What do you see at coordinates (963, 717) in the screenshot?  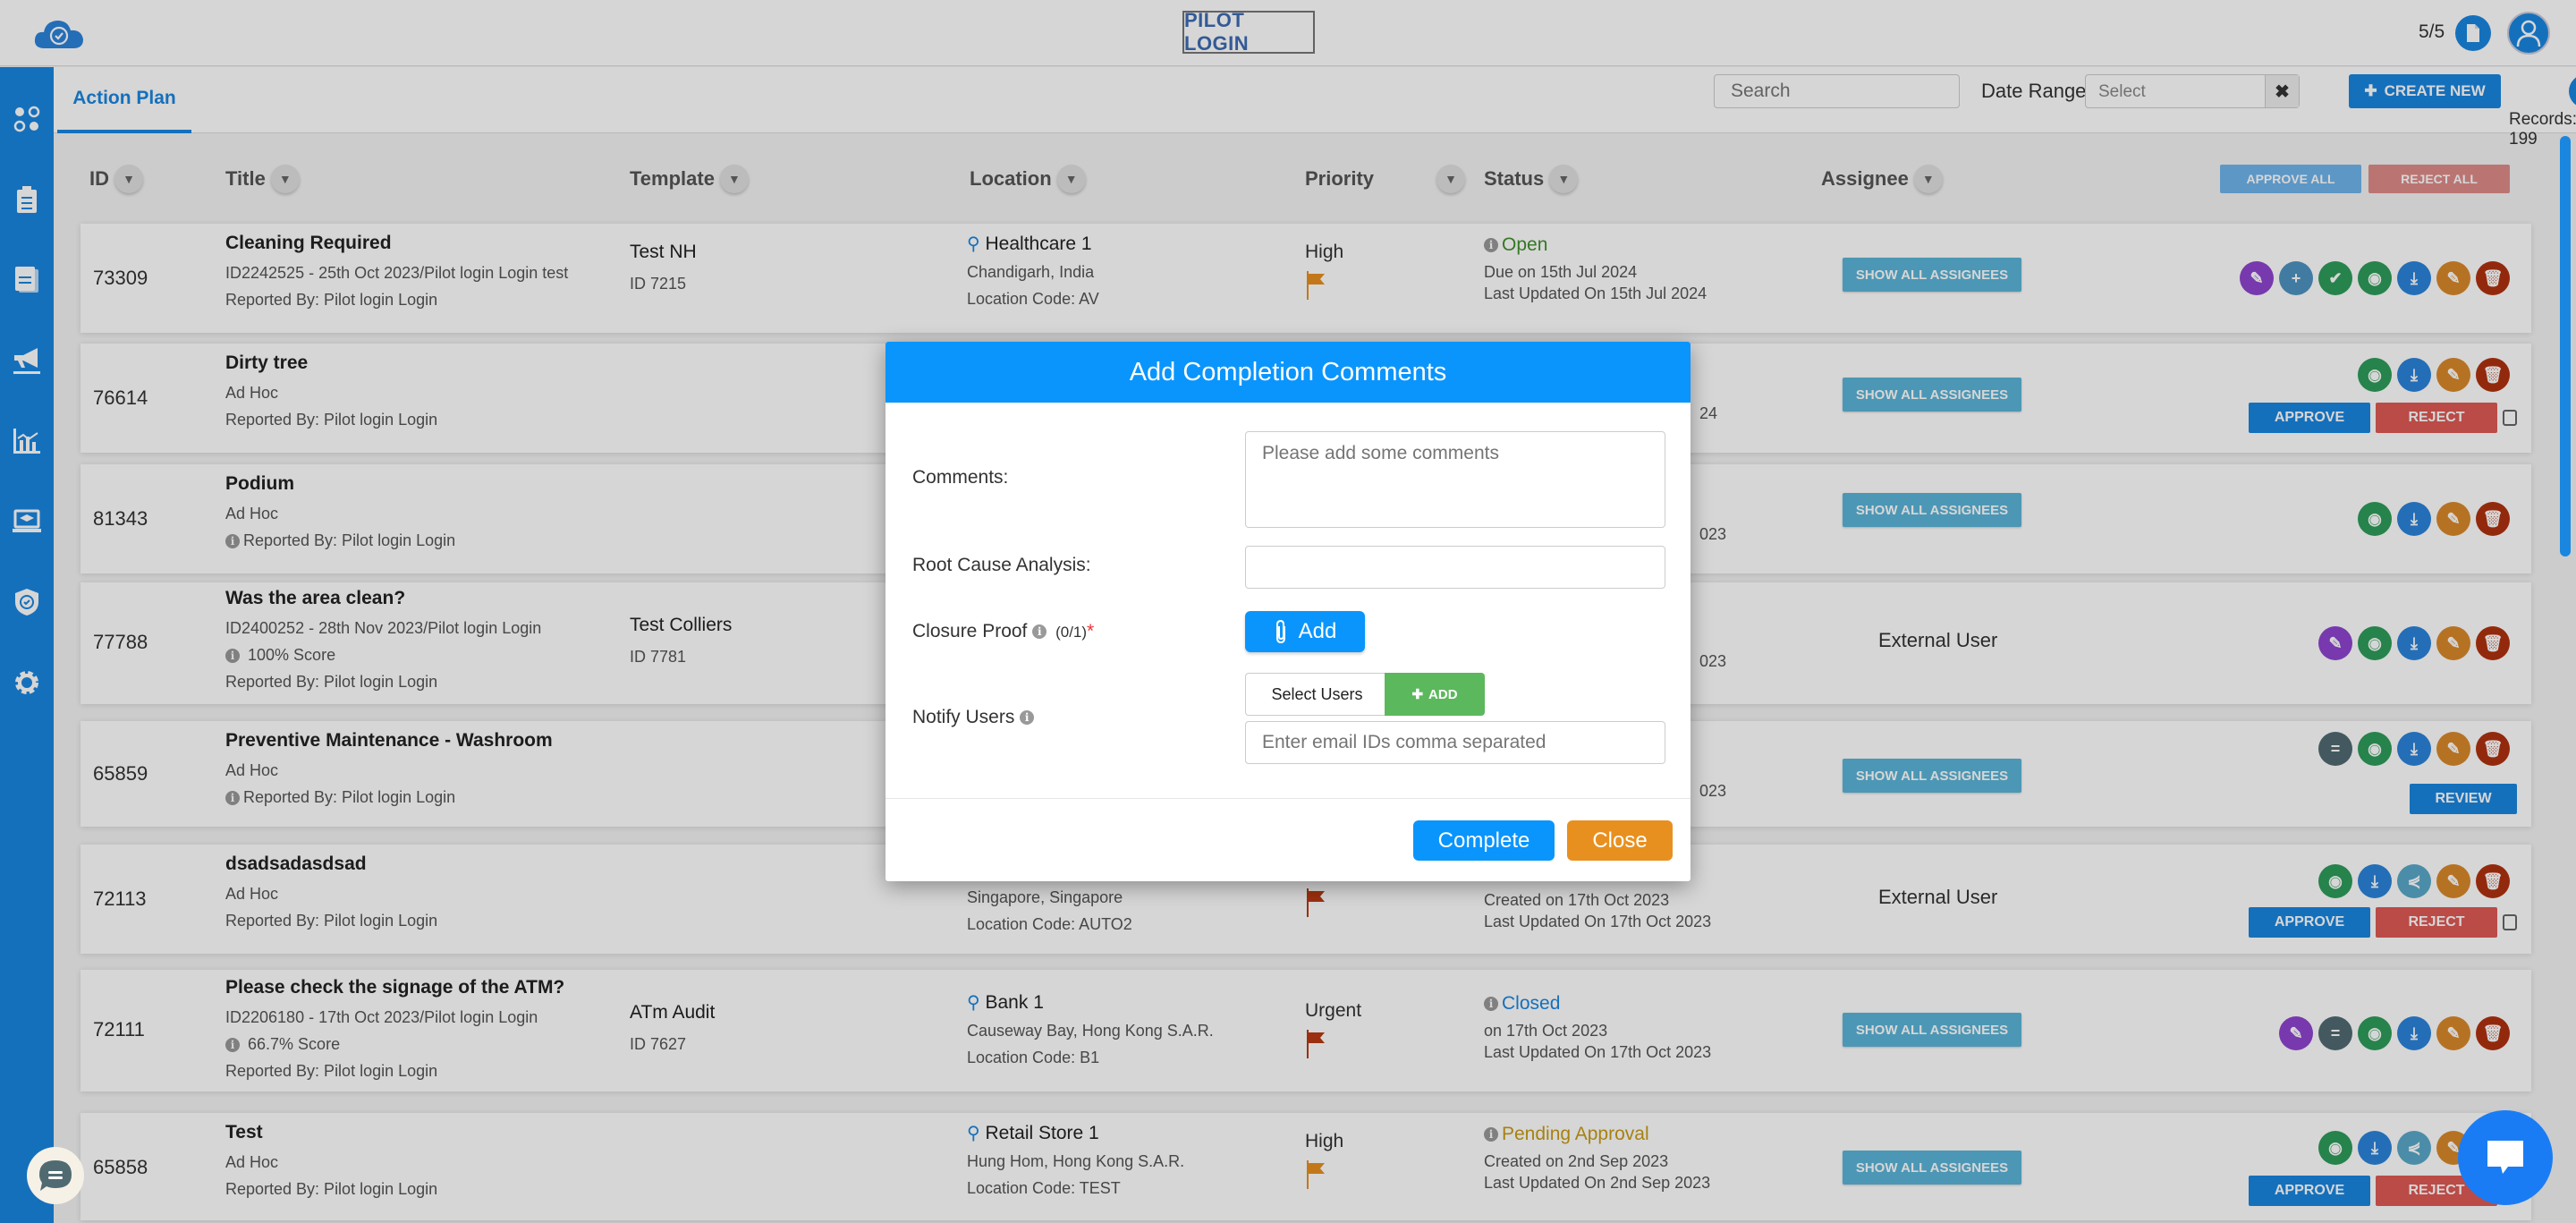 I see `notify-users-label: Notify Users` at bounding box center [963, 717].